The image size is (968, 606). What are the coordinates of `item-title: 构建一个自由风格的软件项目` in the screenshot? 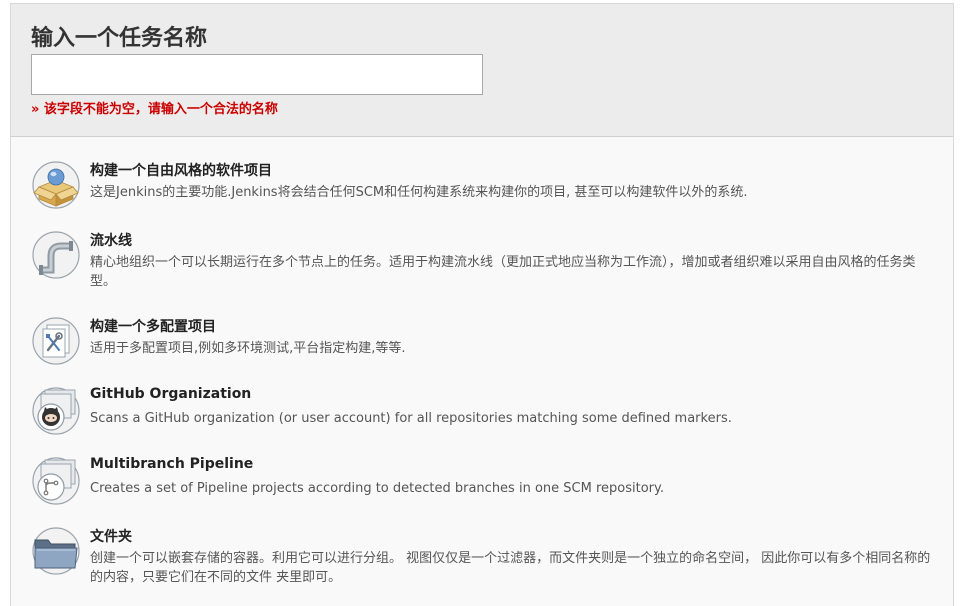 It's located at (181, 171).